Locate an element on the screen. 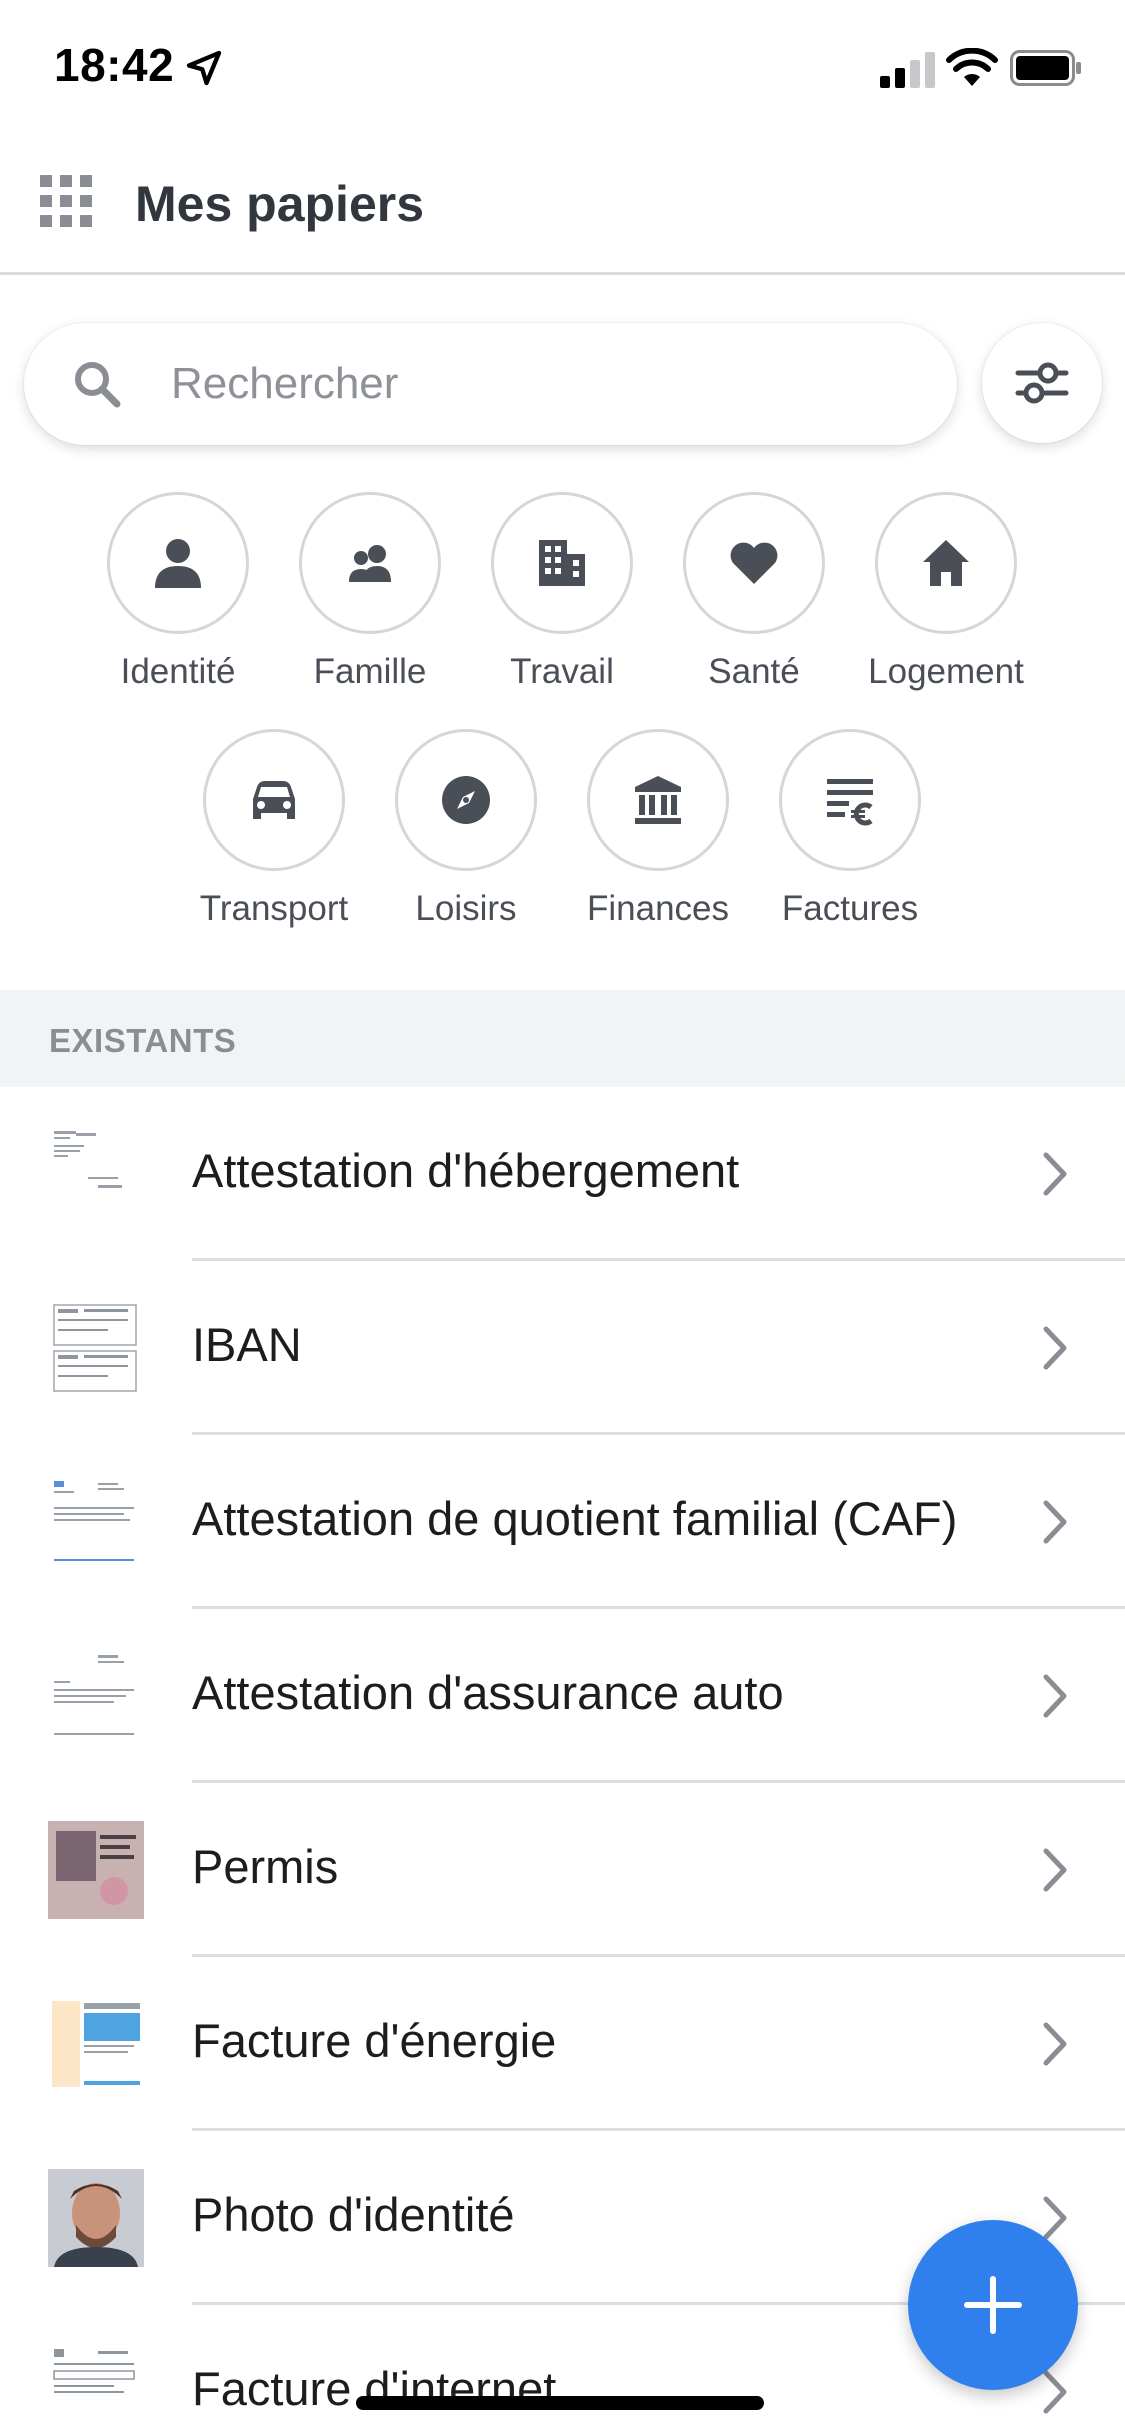  apps-grid-icon is located at coordinates (66, 201).